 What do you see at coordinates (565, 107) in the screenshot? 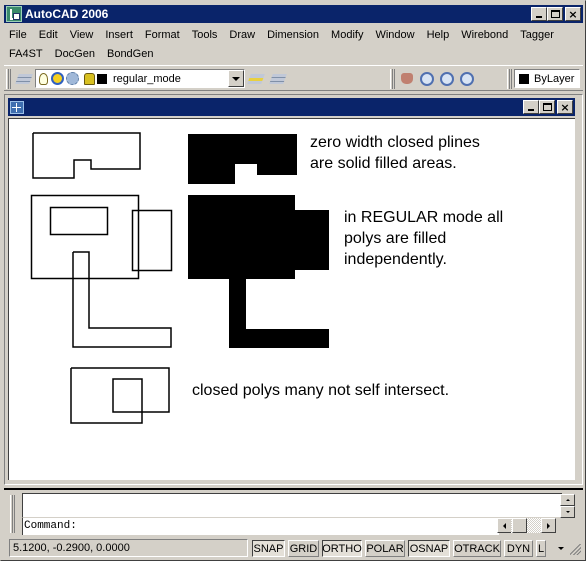
I see `drawing-close-button: ×` at bounding box center [565, 107].